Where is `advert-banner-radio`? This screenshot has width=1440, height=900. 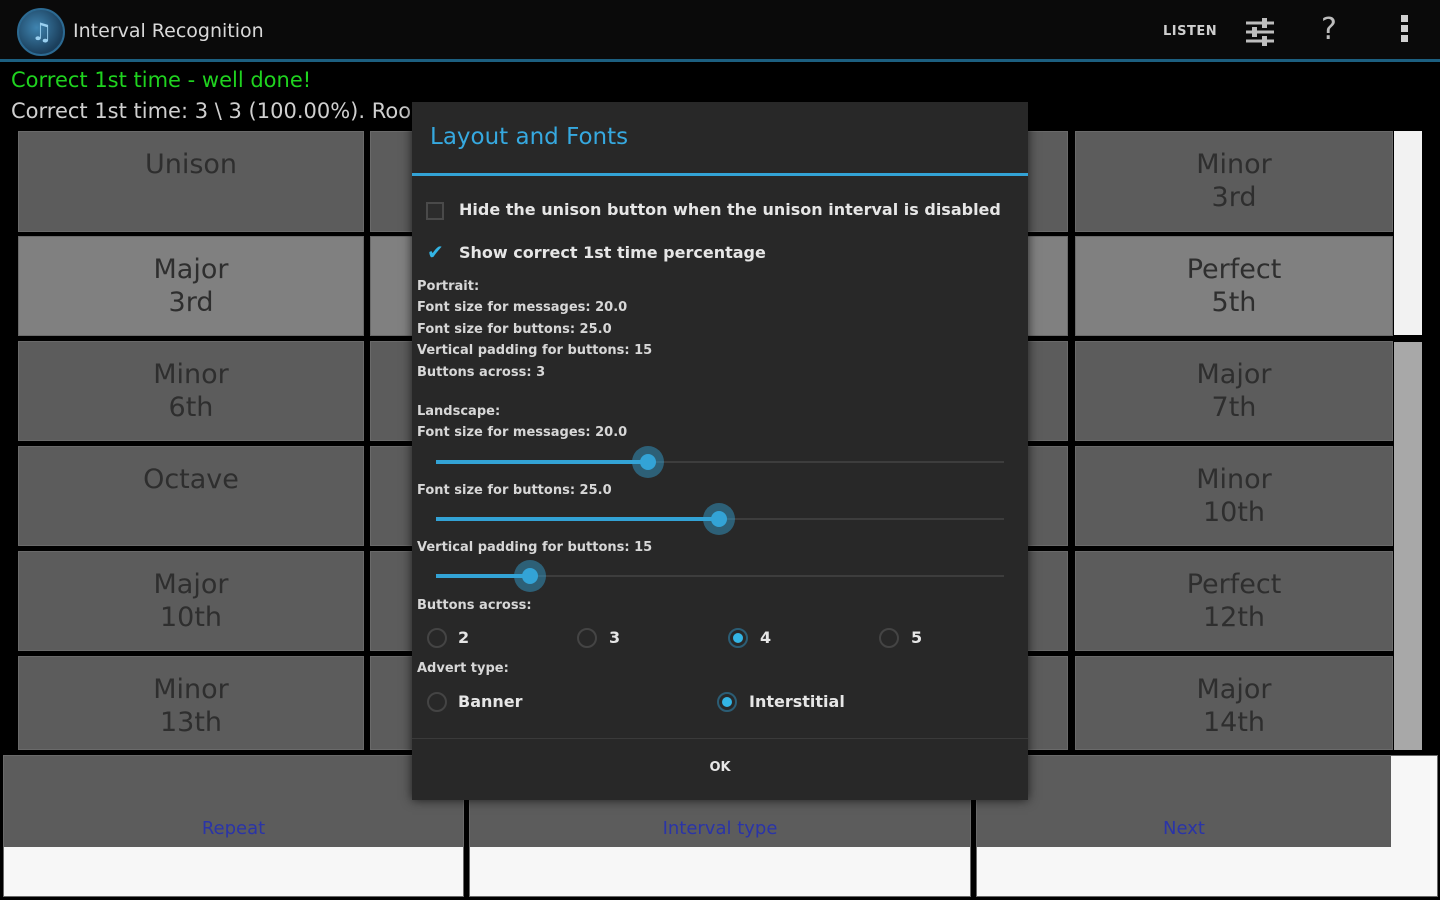
advert-banner-radio is located at coordinates (437, 702).